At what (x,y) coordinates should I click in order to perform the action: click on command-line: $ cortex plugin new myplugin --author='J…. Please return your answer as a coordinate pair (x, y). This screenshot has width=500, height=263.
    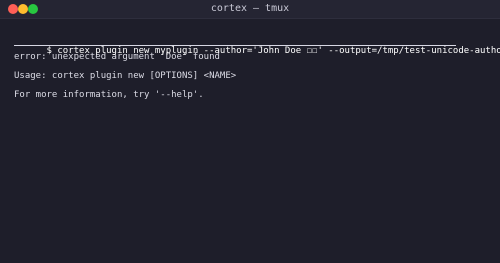
    Looking at the image, I should click on (257, 44).